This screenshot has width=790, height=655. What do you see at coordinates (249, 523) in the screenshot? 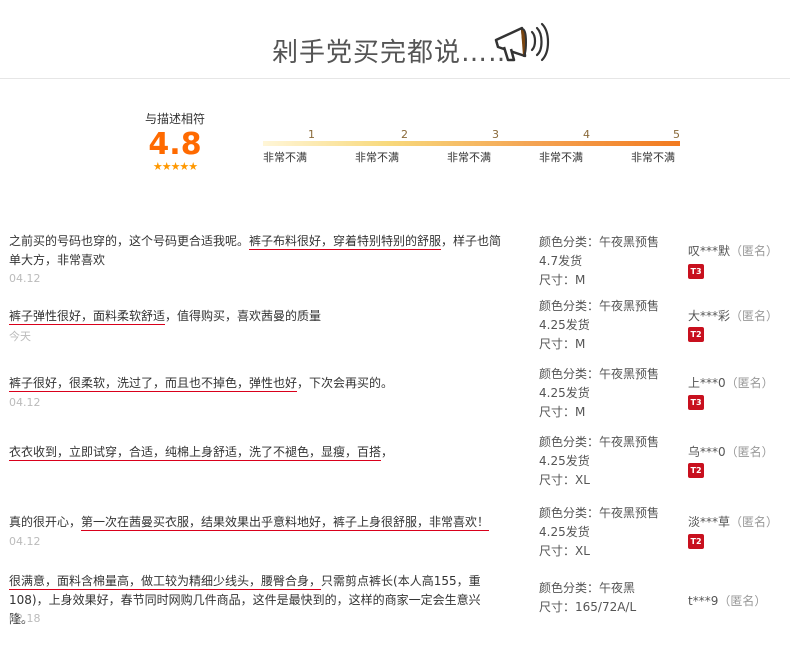
I see `review-text: 真的很开心，第一次在茜曼买衣服，结果效果出乎意料地好，裤子上身很舒服，非常喜欢！` at bounding box center [249, 523].